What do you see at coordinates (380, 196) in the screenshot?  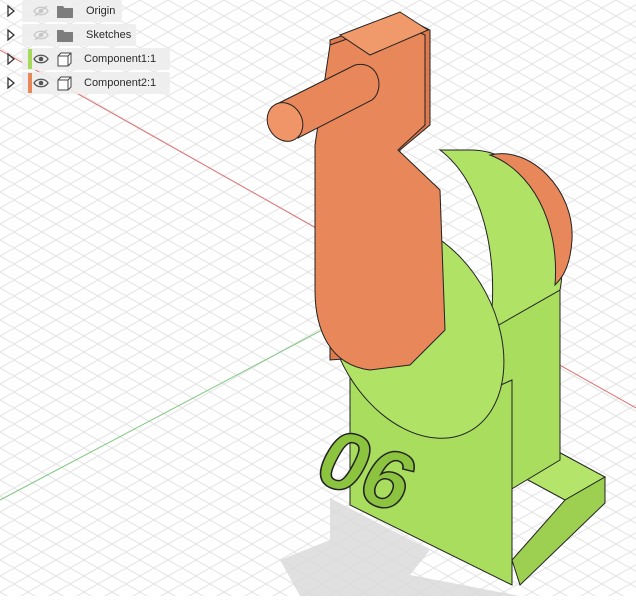 I see `arm-front` at bounding box center [380, 196].